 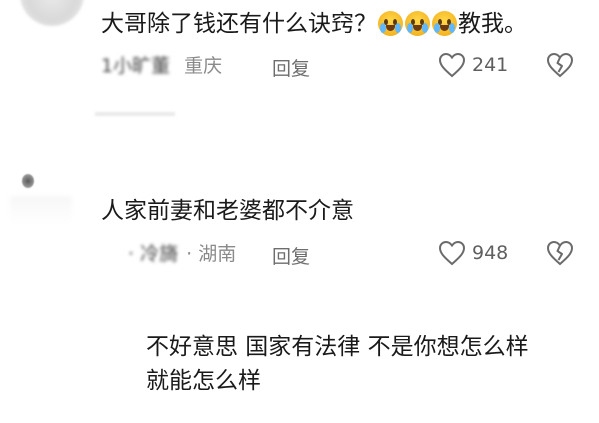 What do you see at coordinates (203, 66) in the screenshot?
I see `location: 重庆` at bounding box center [203, 66].